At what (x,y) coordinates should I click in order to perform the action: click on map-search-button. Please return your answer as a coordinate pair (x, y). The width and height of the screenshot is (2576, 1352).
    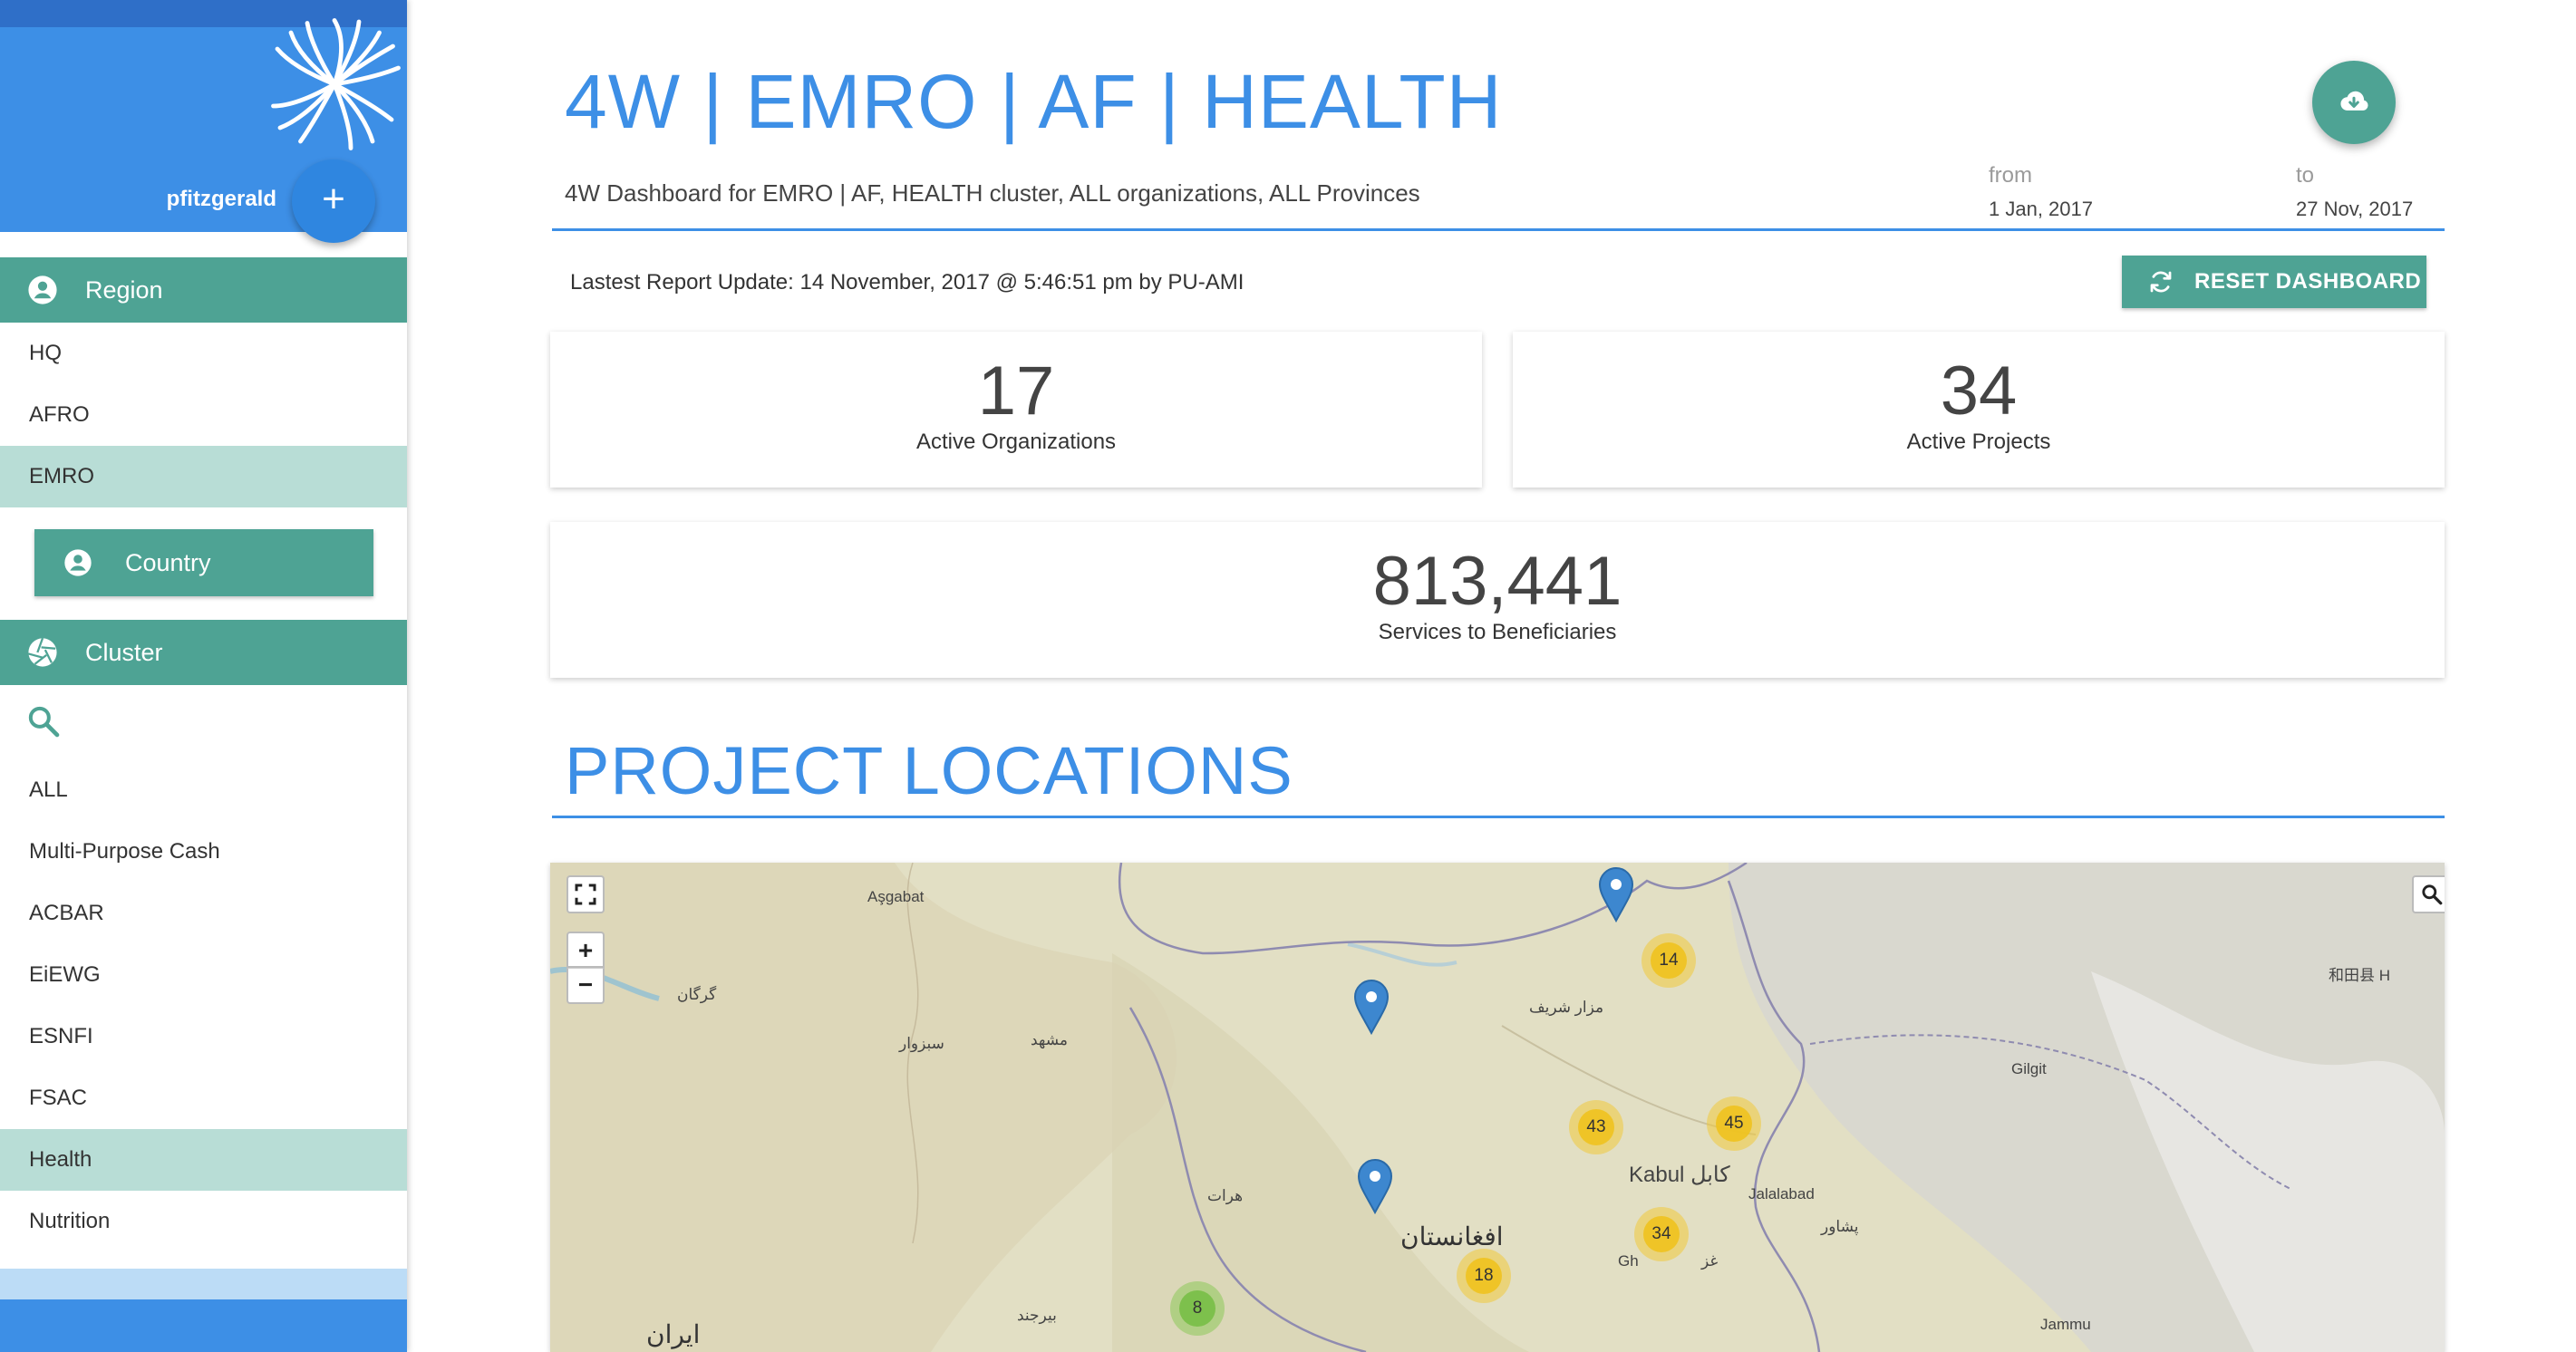
    Looking at the image, I should click on (2428, 894).